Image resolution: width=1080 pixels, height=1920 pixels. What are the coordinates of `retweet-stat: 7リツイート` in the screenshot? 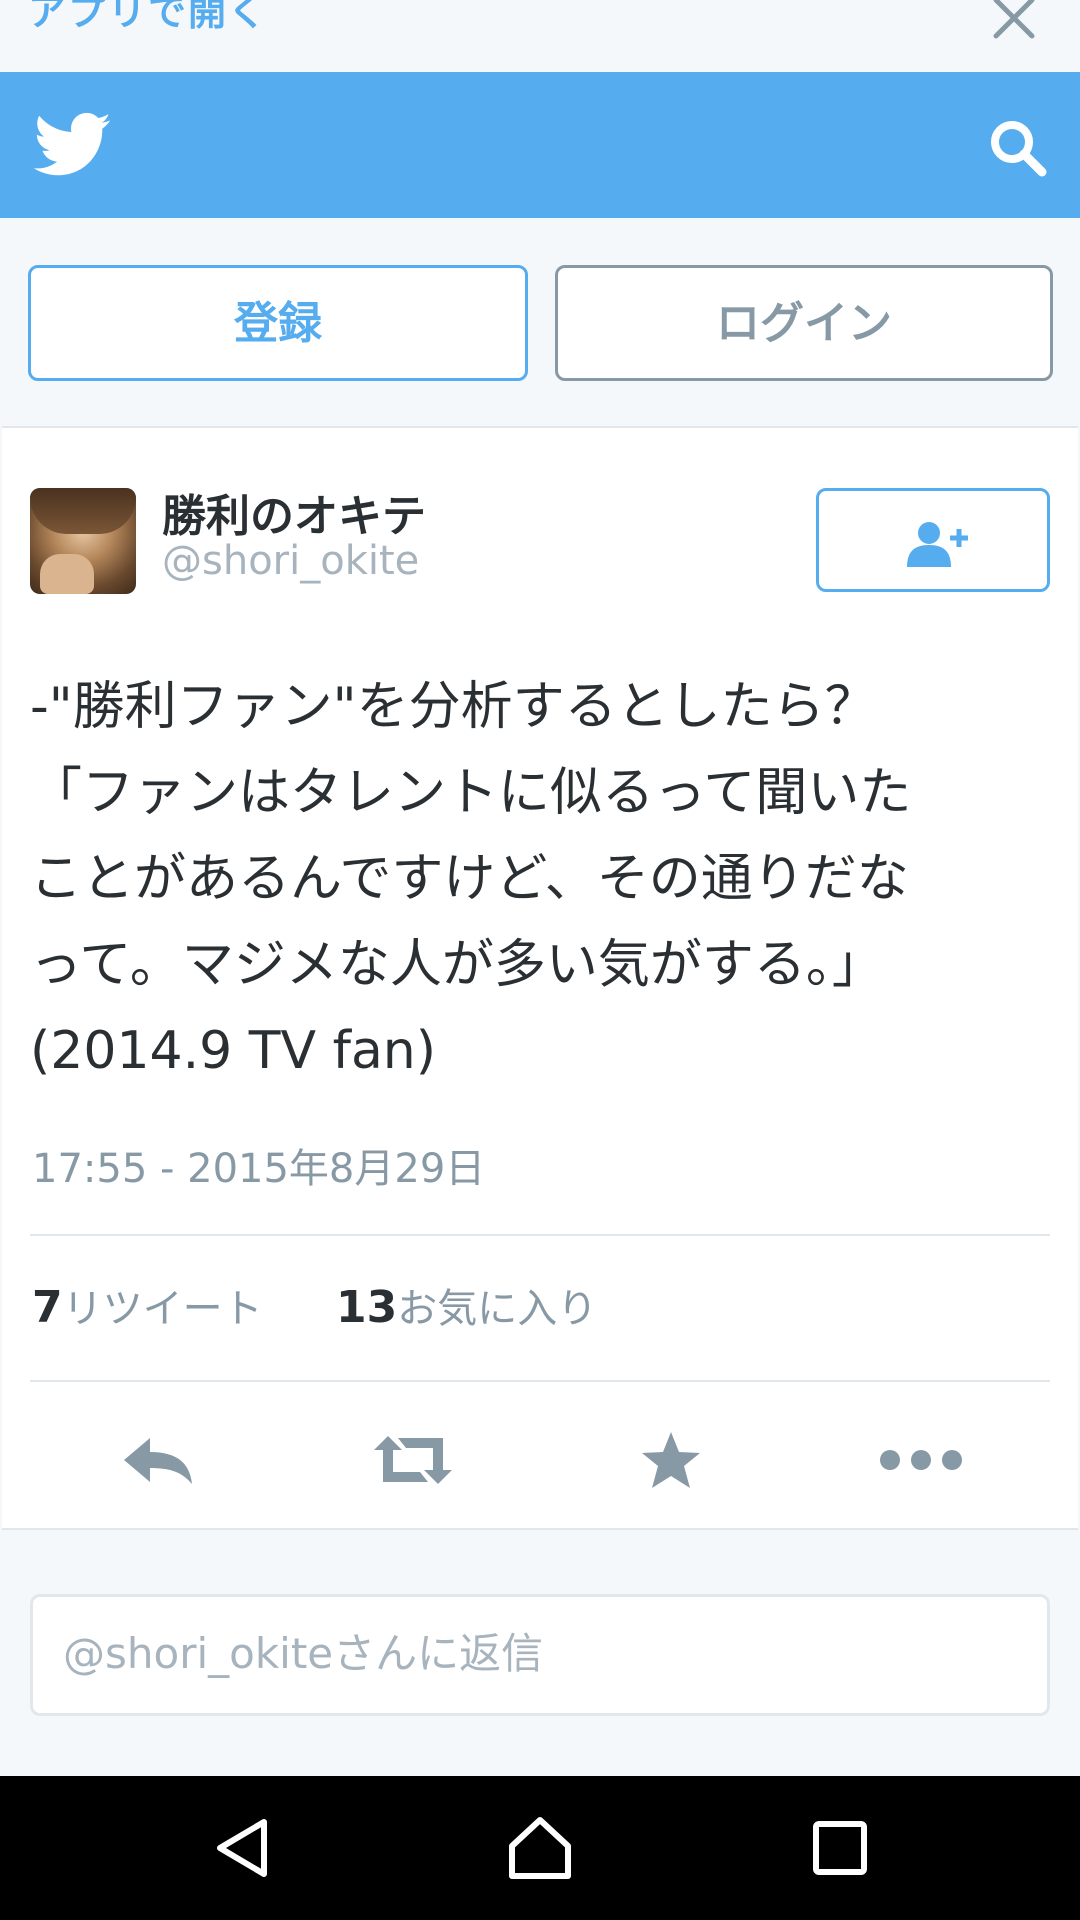 It's located at (147, 1305).